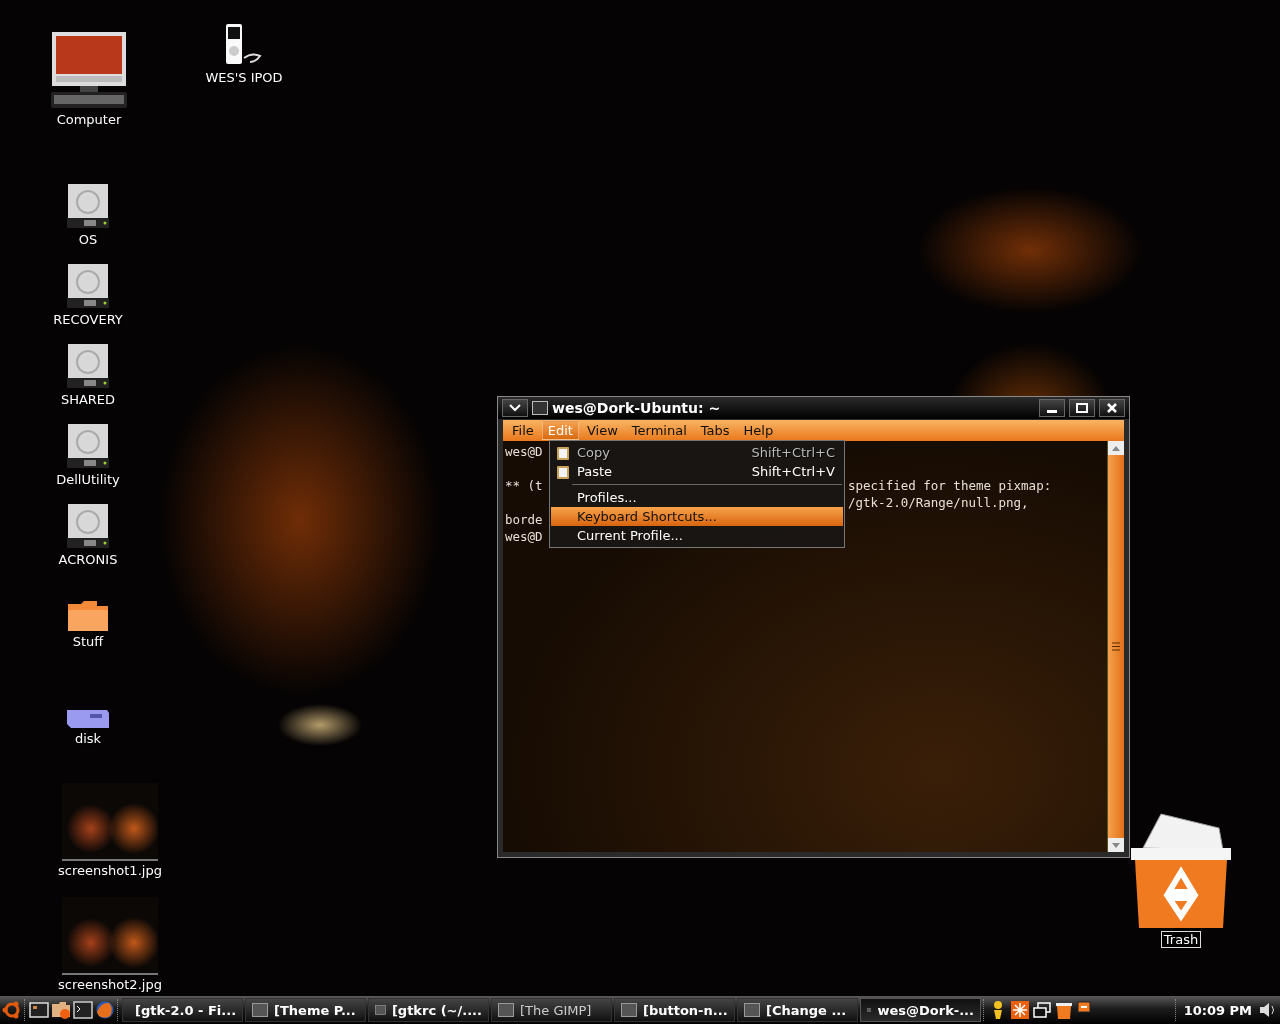  Describe the element at coordinates (110, 984) in the screenshot. I see `icon-label: screenshot2.jpg` at that location.